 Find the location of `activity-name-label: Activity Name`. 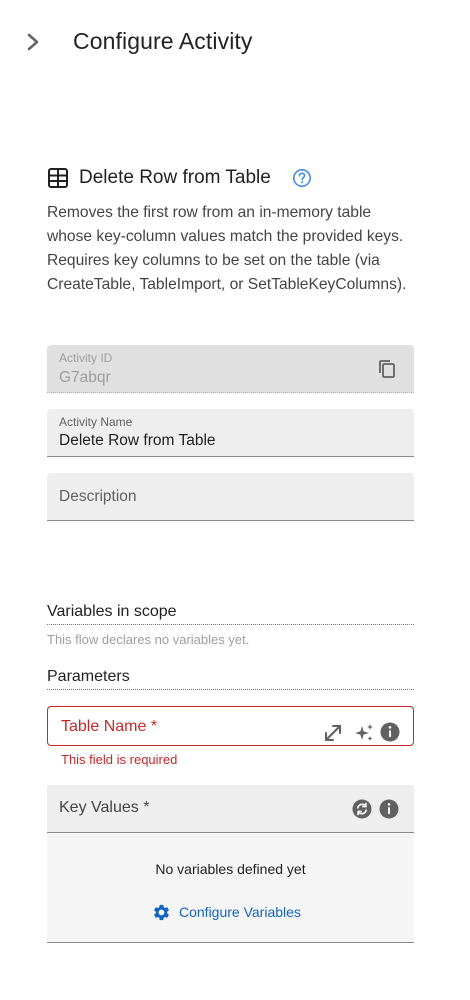

activity-name-label: Activity Name is located at coordinates (96, 422).